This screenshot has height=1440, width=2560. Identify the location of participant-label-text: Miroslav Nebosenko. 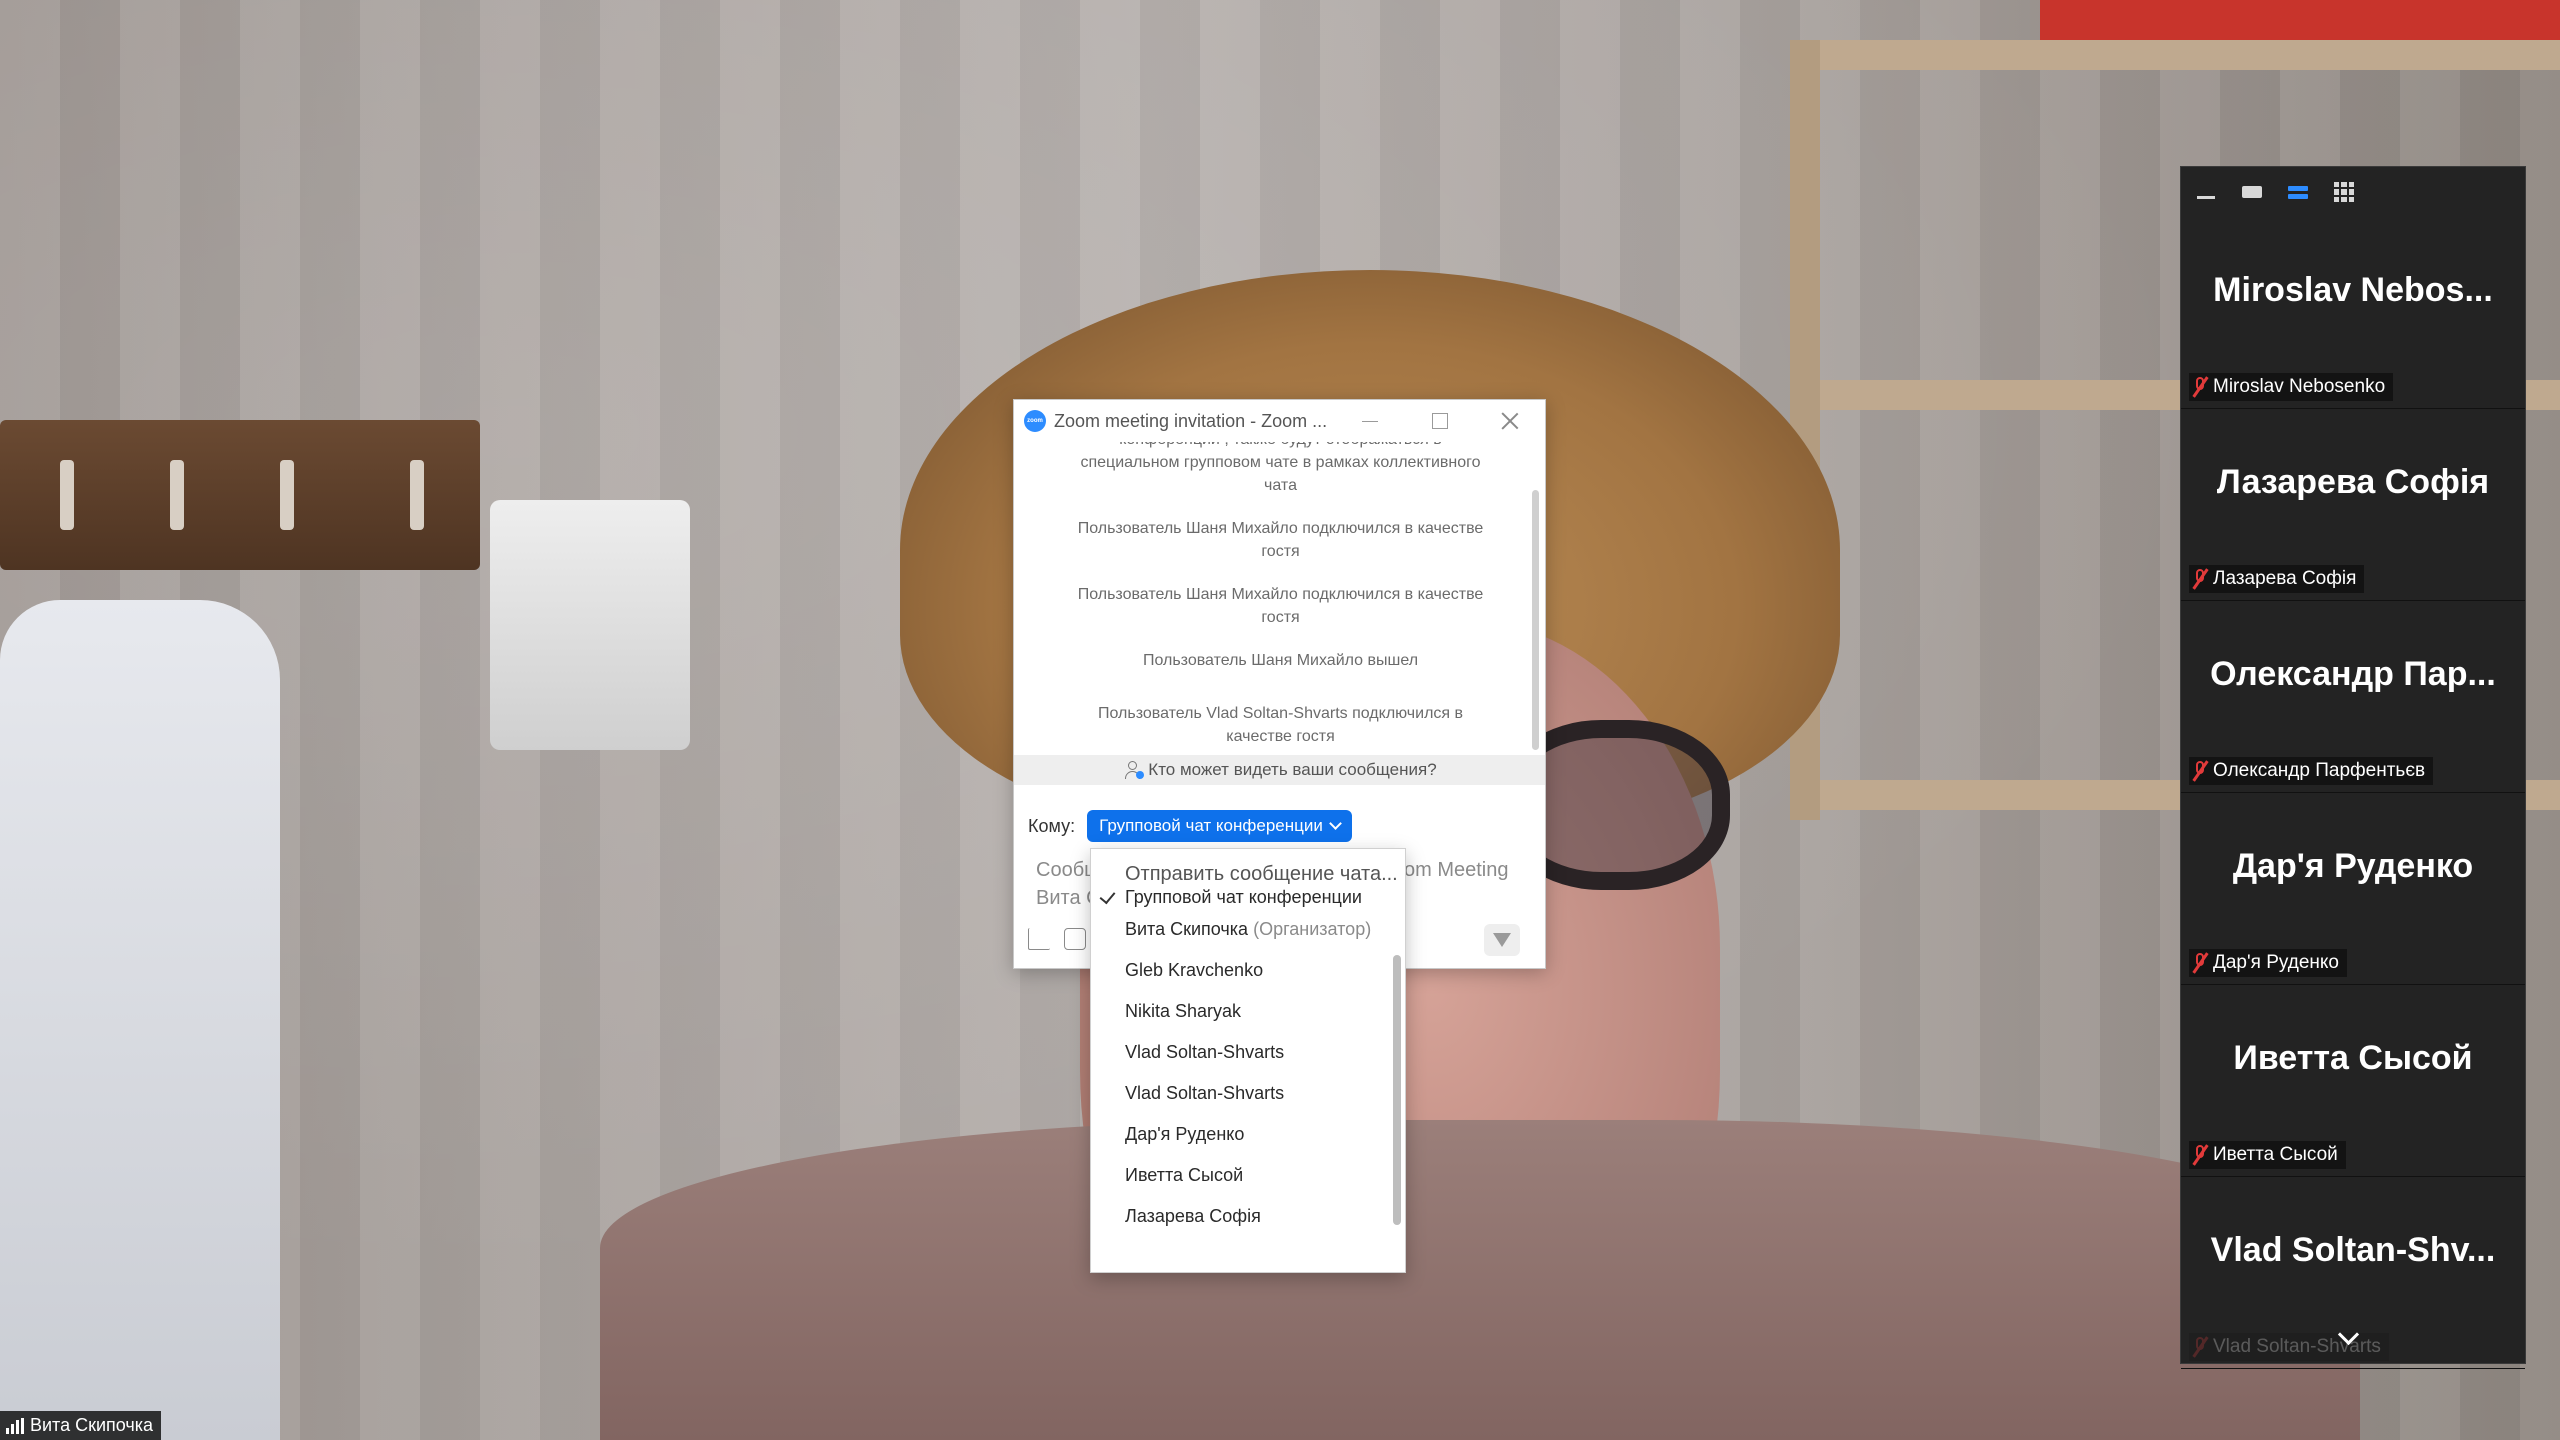
(2299, 386).